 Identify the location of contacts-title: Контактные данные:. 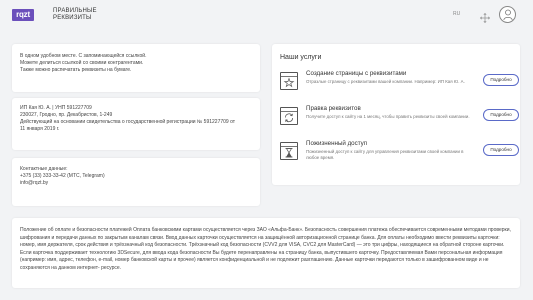
(44, 169).